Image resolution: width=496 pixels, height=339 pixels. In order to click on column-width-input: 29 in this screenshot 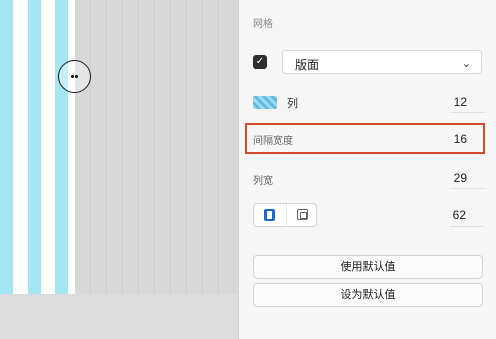, I will do `click(460, 178)`.